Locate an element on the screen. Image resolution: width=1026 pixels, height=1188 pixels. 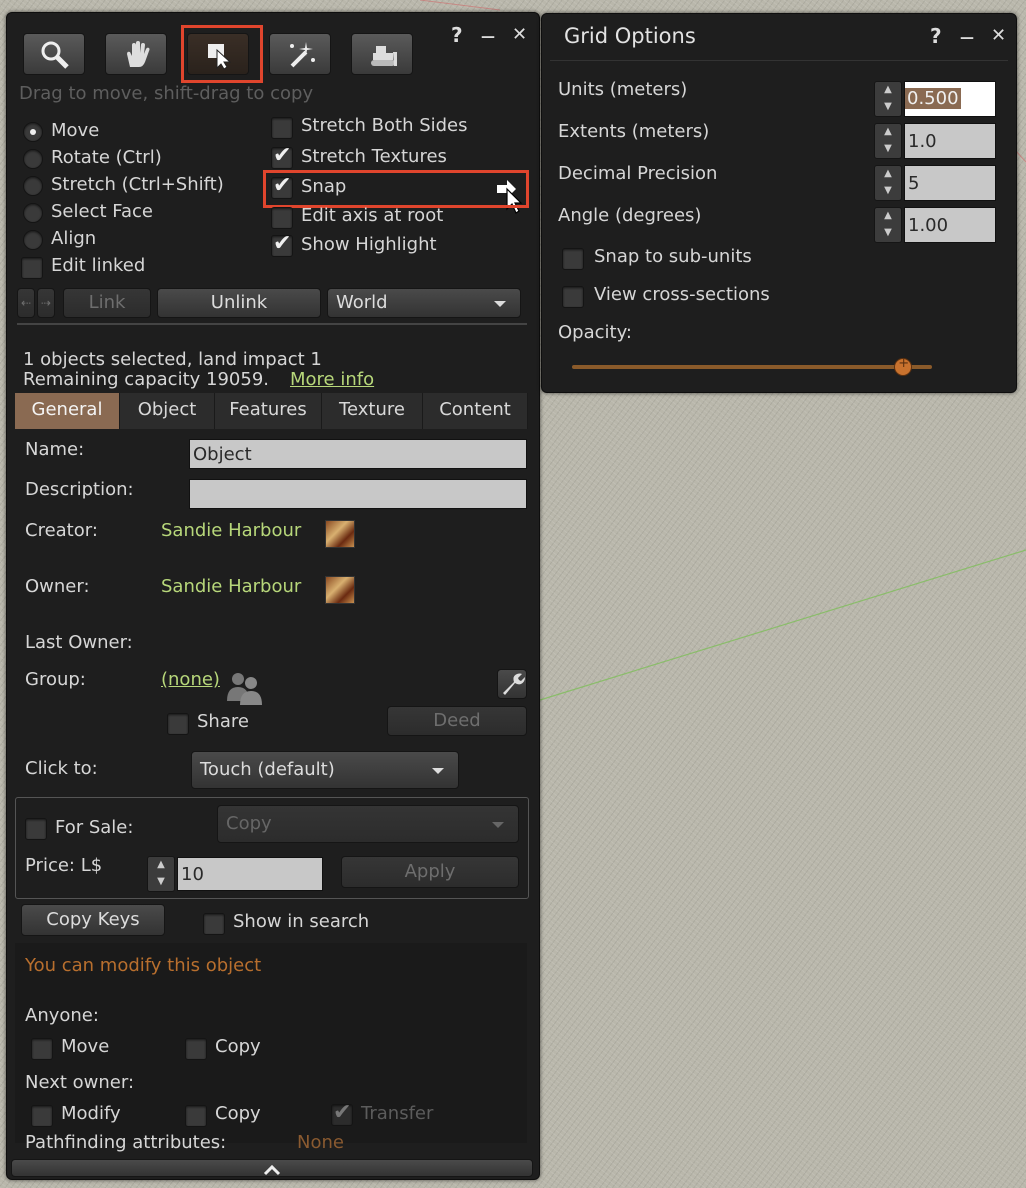
creator-name-link: Sandie Harbour is located at coordinates (231, 530).